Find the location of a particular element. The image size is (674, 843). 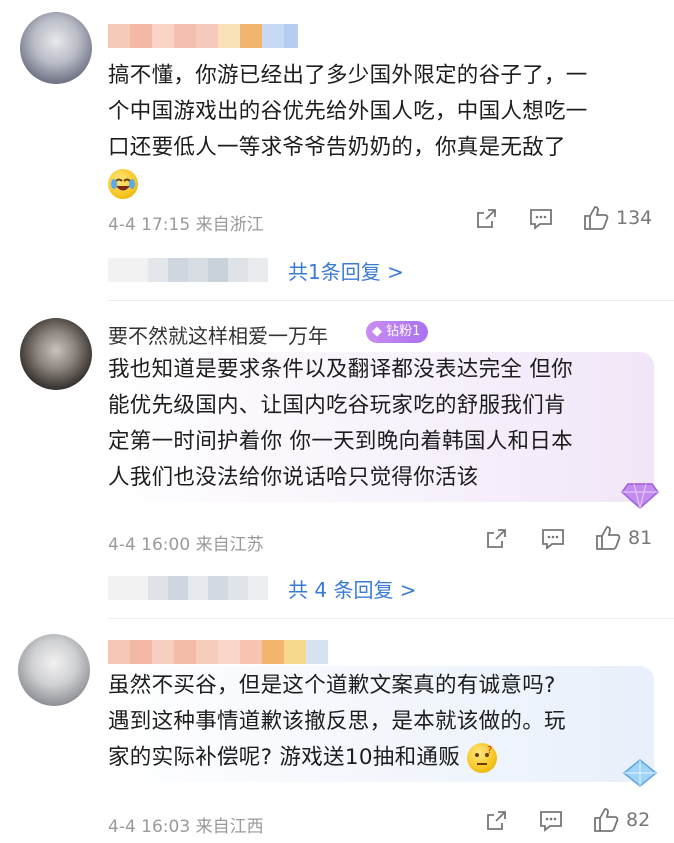

timestamp-location: 4-4 16:03 来自江西 is located at coordinates (186, 827).